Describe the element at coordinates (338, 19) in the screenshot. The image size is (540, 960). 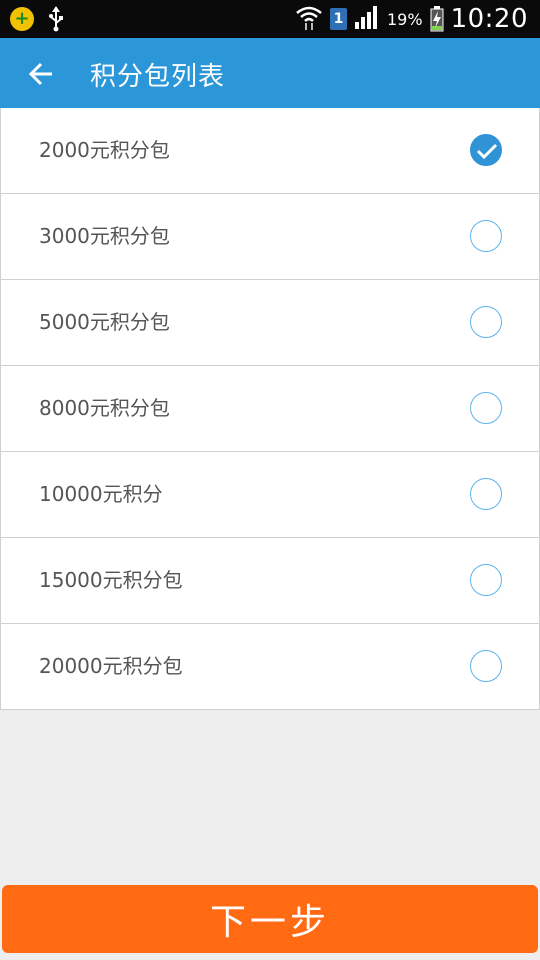
I see `sim-icon: 1` at that location.